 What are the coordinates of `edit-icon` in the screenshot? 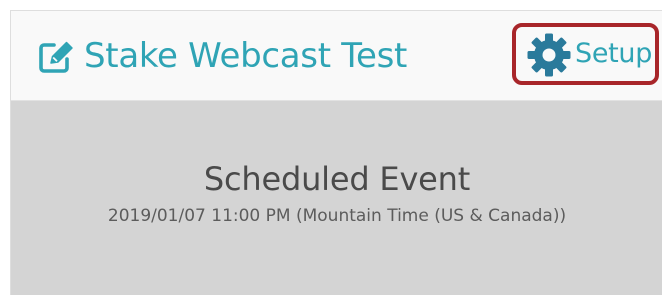 It's located at (56, 57).